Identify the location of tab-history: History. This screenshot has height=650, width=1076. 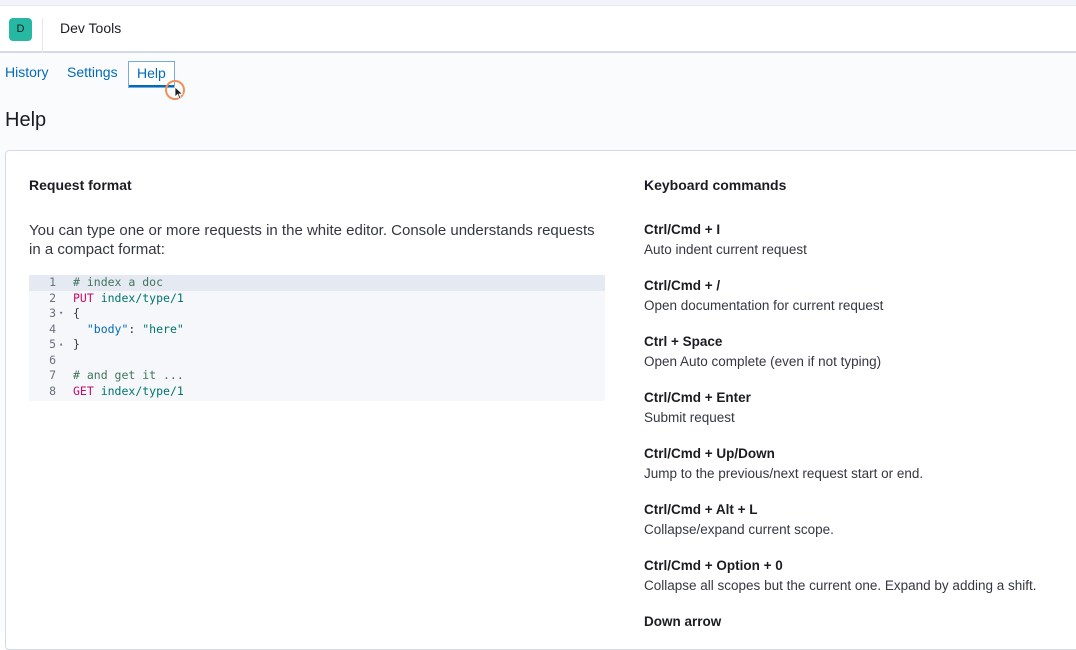
(27, 72).